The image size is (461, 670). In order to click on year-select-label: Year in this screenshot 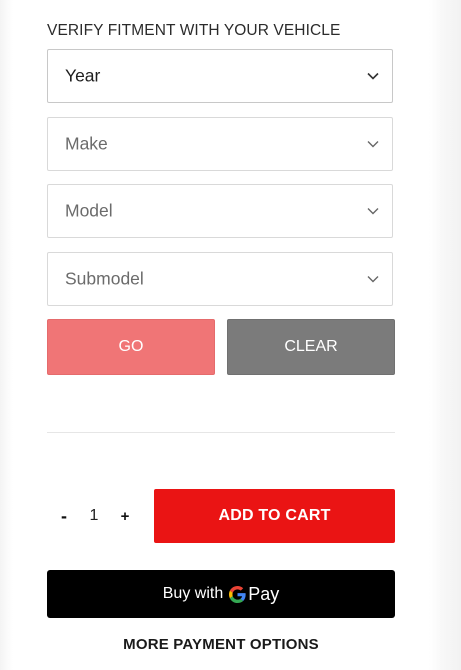, I will do `click(83, 75)`.